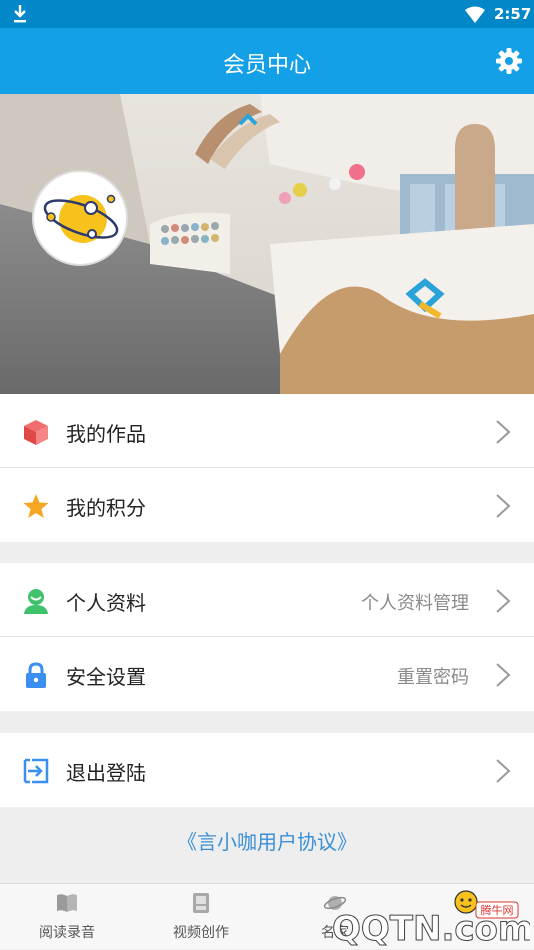 The height and width of the screenshot is (950, 534). What do you see at coordinates (67, 903) in the screenshot?
I see `book-icon` at bounding box center [67, 903].